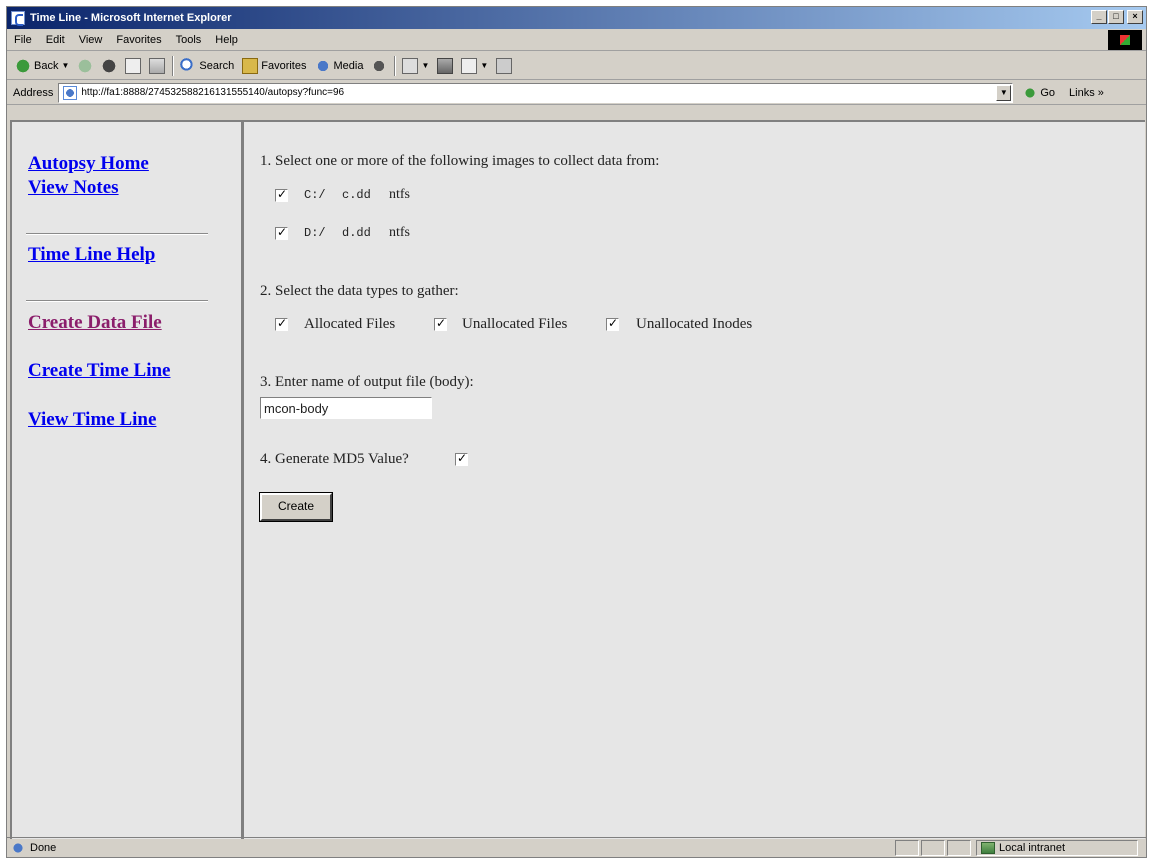  What do you see at coordinates (988, 848) in the screenshot?
I see `intranet-icon` at bounding box center [988, 848].